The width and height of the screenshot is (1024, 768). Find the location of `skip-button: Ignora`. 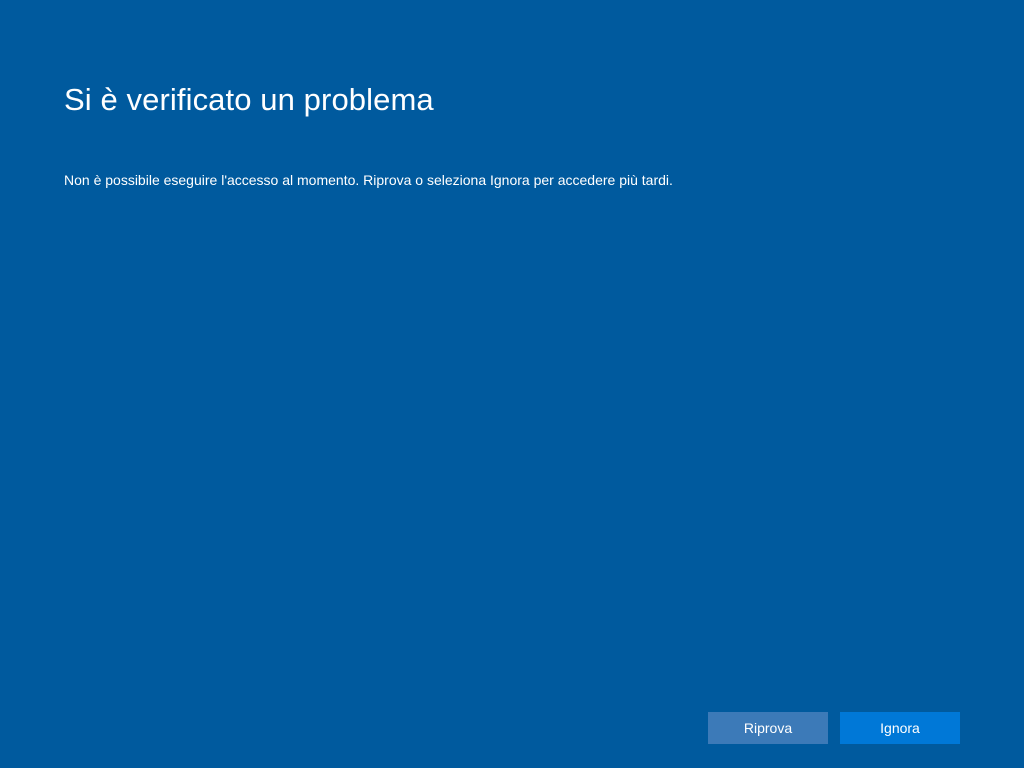

skip-button: Ignora is located at coordinates (900, 728).